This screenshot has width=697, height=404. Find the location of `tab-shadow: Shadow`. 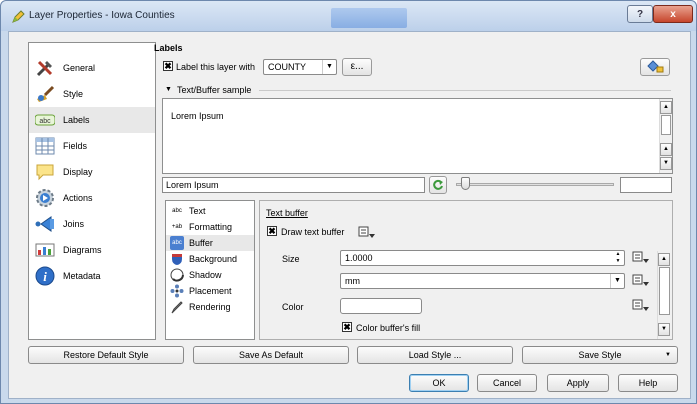

tab-shadow: Shadow is located at coordinates (210, 275).